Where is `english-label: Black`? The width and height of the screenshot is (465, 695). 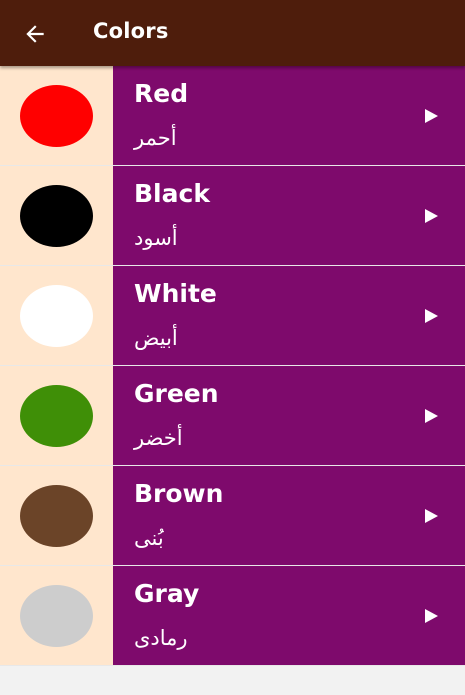 english-label: Black is located at coordinates (172, 193).